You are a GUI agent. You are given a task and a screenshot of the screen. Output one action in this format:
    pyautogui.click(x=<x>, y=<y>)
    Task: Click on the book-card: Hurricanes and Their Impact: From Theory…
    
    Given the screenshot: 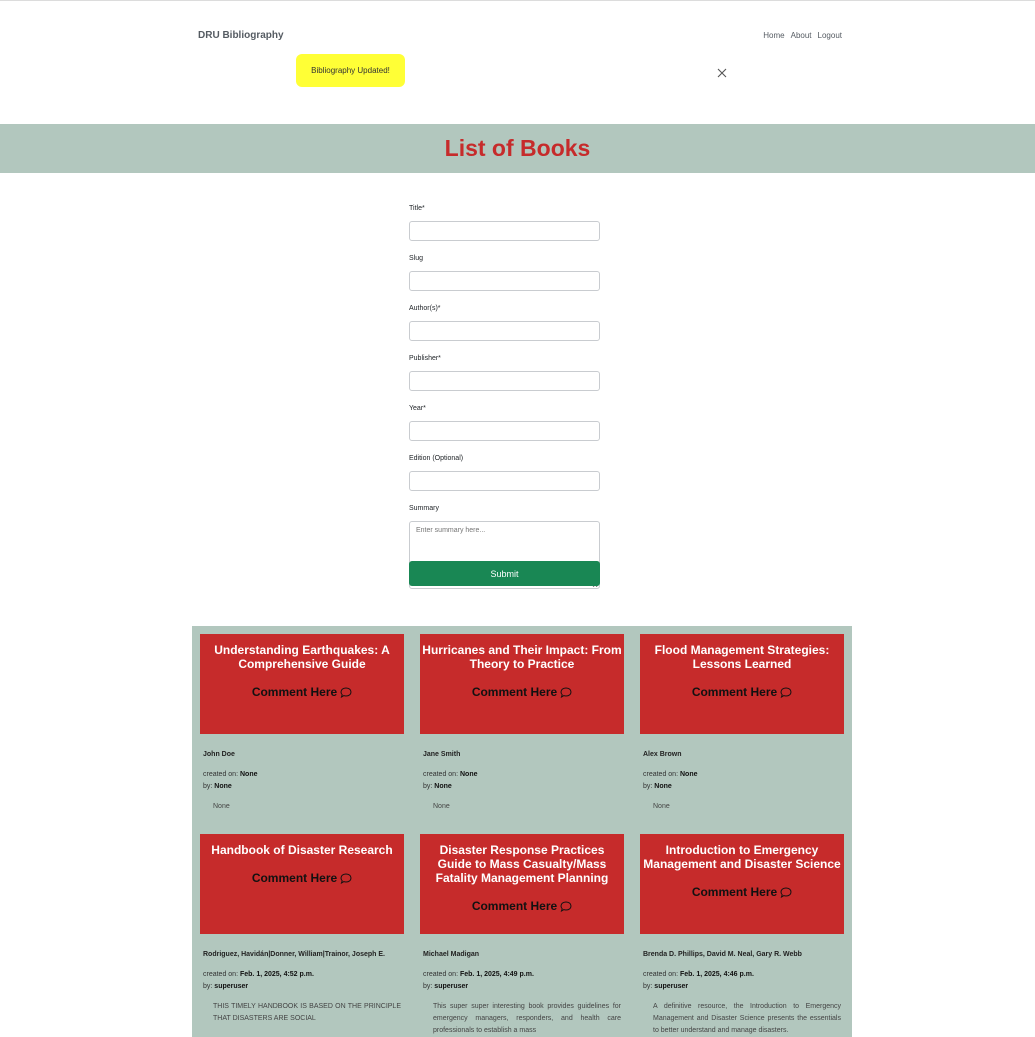 What is the action you would take?
    pyautogui.click(x=522, y=723)
    